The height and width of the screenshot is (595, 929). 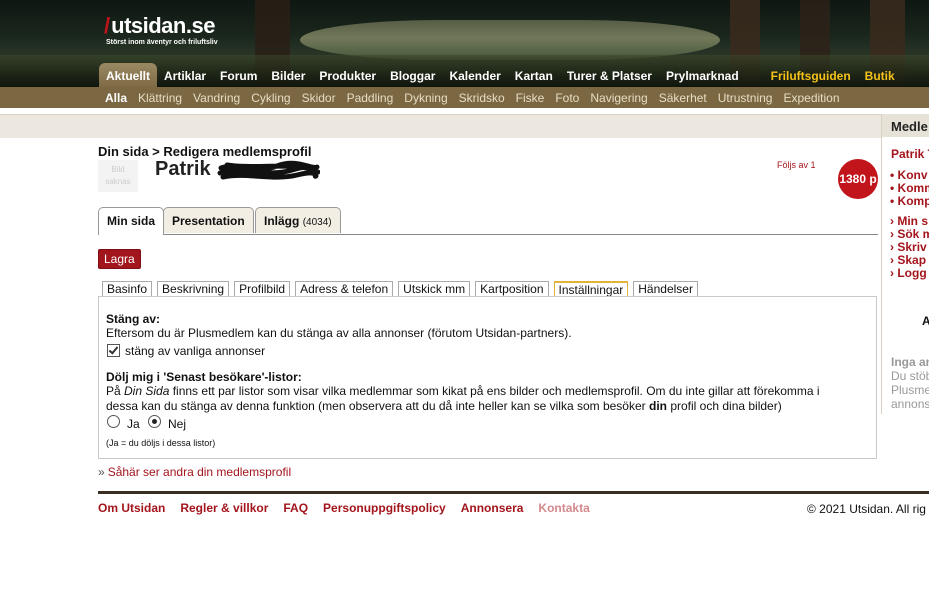 What do you see at coordinates (161, 443) in the screenshot?
I see `visitors-note: (Ja = du döljs i dessa listor)` at bounding box center [161, 443].